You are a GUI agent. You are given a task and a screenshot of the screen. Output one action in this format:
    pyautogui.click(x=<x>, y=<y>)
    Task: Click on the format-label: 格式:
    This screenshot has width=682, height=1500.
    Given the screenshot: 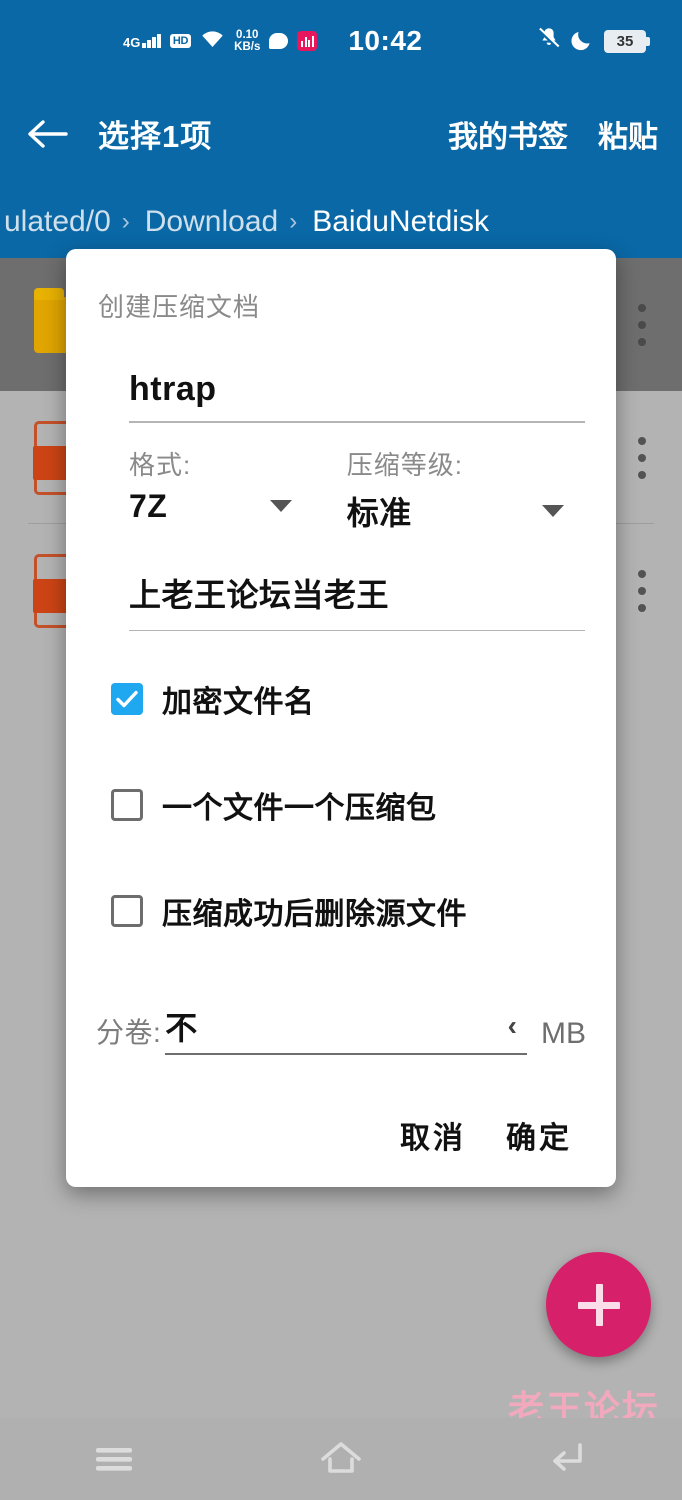 What is the action you would take?
    pyautogui.click(x=160, y=464)
    